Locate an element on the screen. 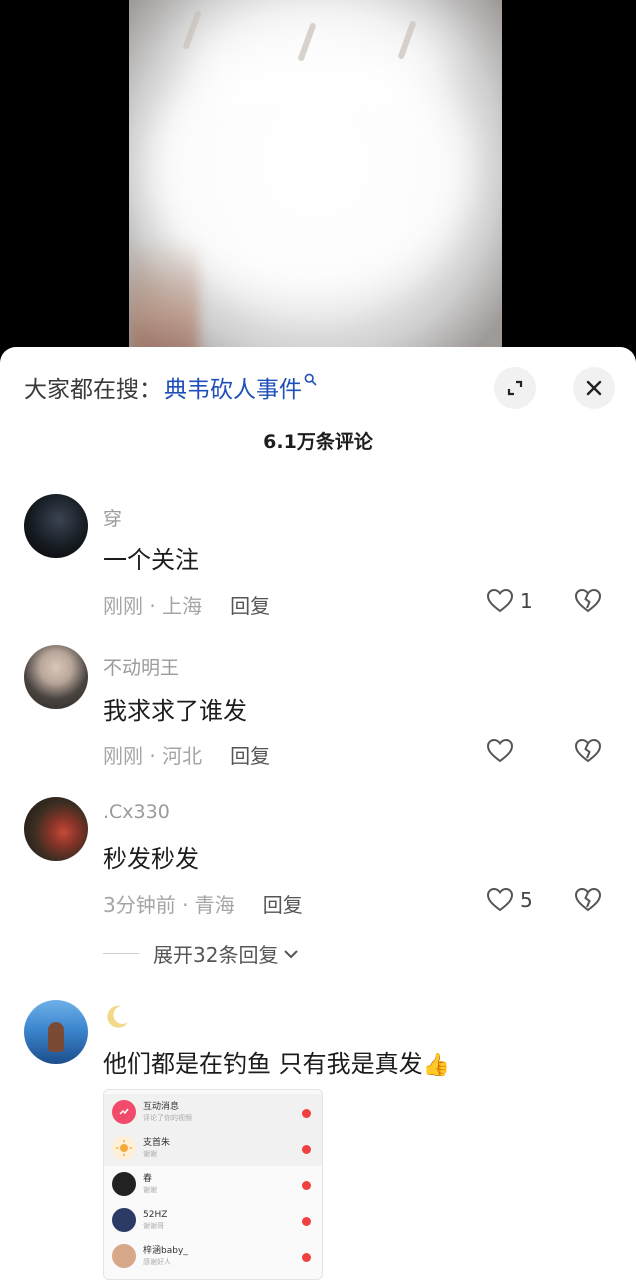  list-item: 春谢谢 is located at coordinates (213, 1184).